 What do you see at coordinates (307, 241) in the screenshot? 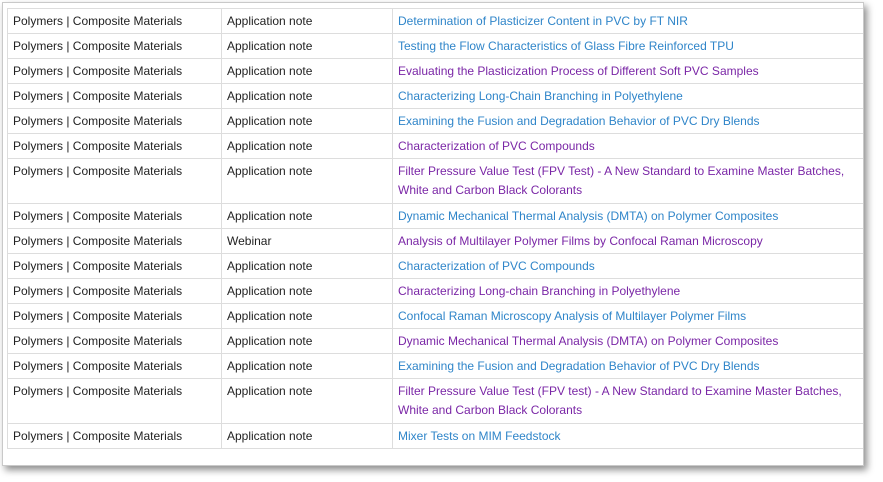
I see `type-cell: Webinar` at bounding box center [307, 241].